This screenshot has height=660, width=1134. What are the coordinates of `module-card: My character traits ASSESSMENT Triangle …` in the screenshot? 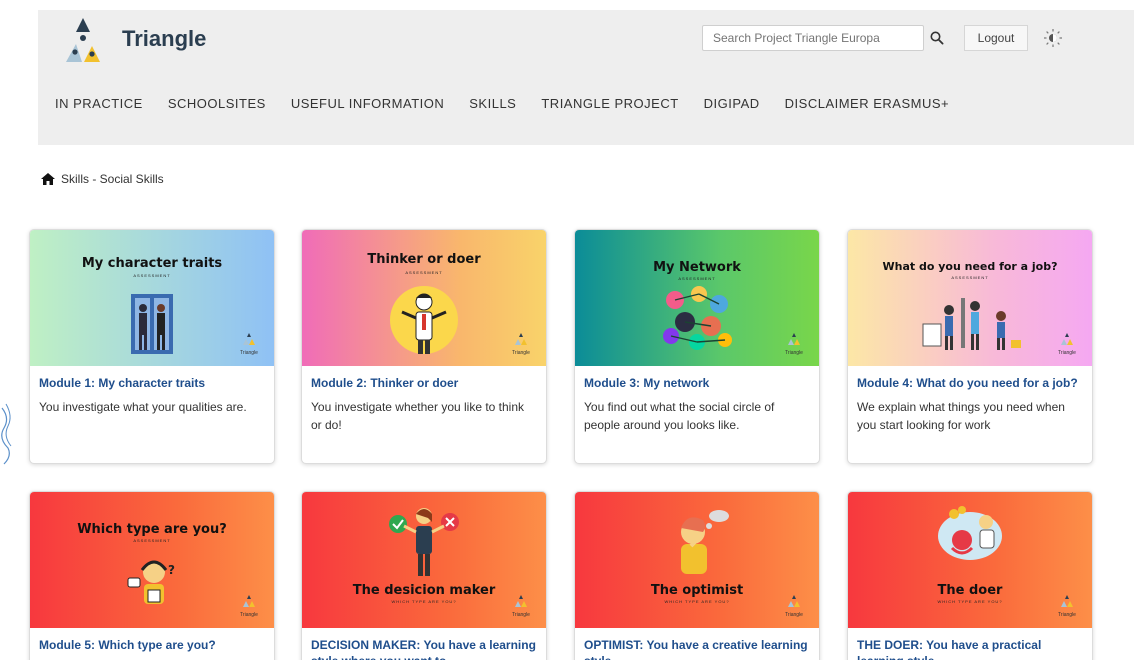 It's located at (152, 346).